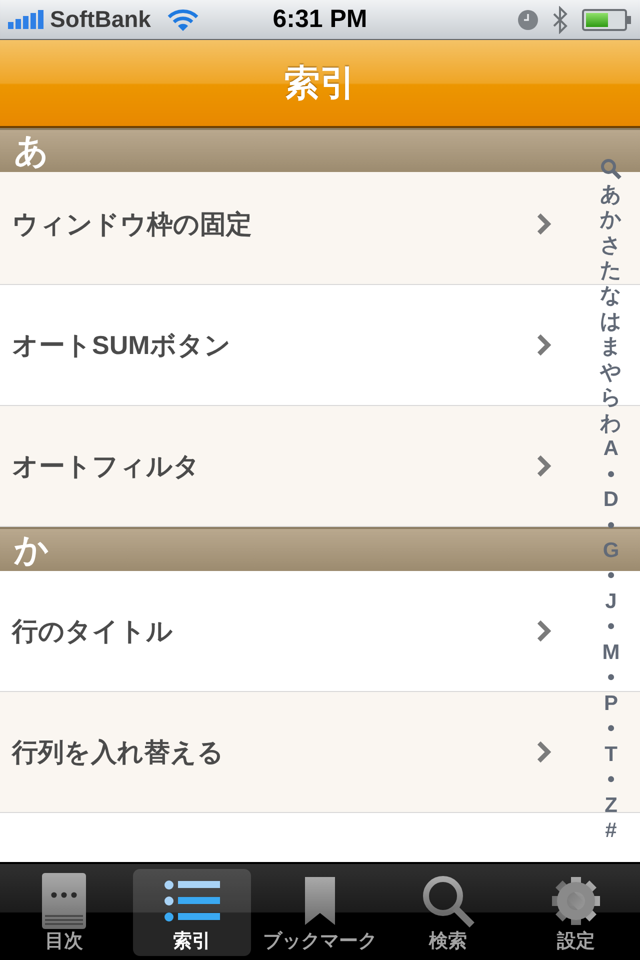 The height and width of the screenshot is (960, 640). I want to click on clock-icon, so click(528, 20).